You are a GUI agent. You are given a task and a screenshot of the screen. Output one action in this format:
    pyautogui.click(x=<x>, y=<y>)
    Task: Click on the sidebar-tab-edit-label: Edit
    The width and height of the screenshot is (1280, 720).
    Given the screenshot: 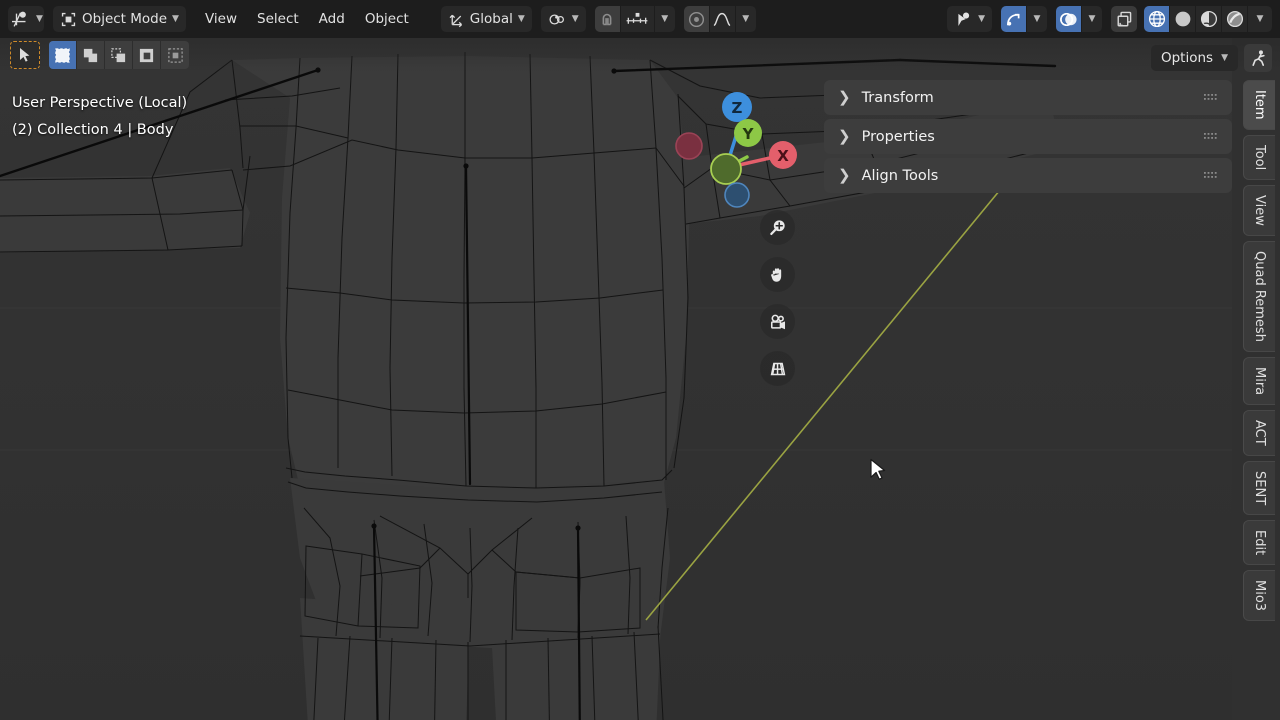 What is the action you would take?
    pyautogui.click(x=1259, y=542)
    